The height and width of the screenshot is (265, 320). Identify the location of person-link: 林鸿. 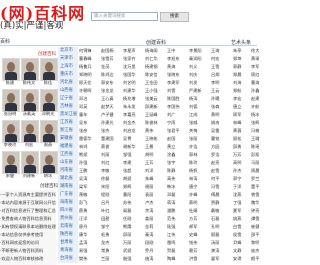
(90, 147).